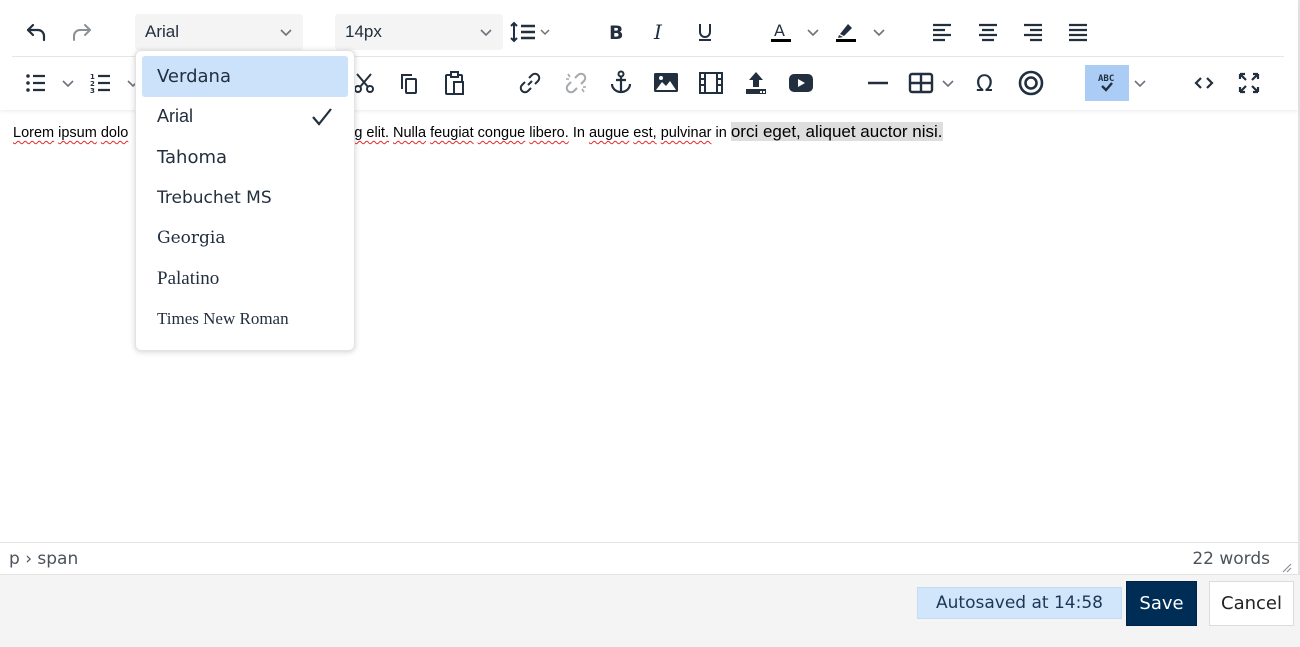  Describe the element at coordinates (644, 133) in the screenshot. I see `misspelled-word: est,` at that location.